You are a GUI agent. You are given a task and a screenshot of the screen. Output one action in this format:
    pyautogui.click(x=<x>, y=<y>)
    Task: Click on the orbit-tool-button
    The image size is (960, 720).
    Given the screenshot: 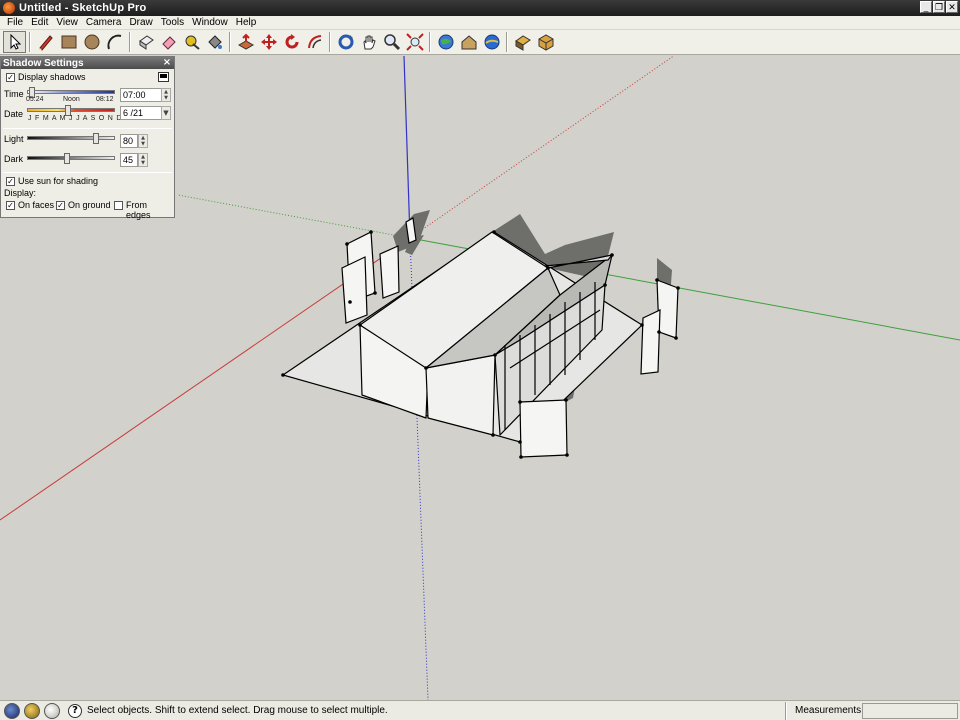 What is the action you would take?
    pyautogui.click(x=345, y=42)
    